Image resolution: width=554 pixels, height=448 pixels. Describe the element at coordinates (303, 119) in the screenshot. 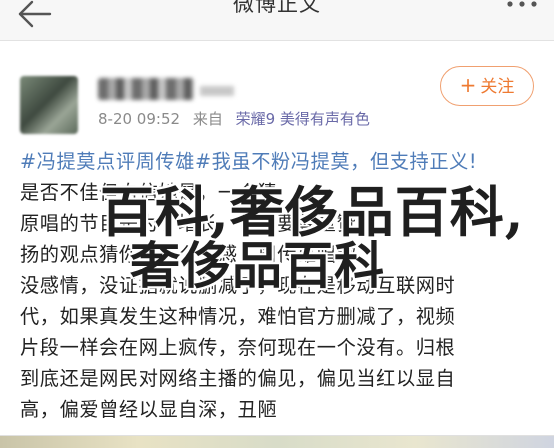

I see `post-source: 荣耀9 美得有声有色` at that location.